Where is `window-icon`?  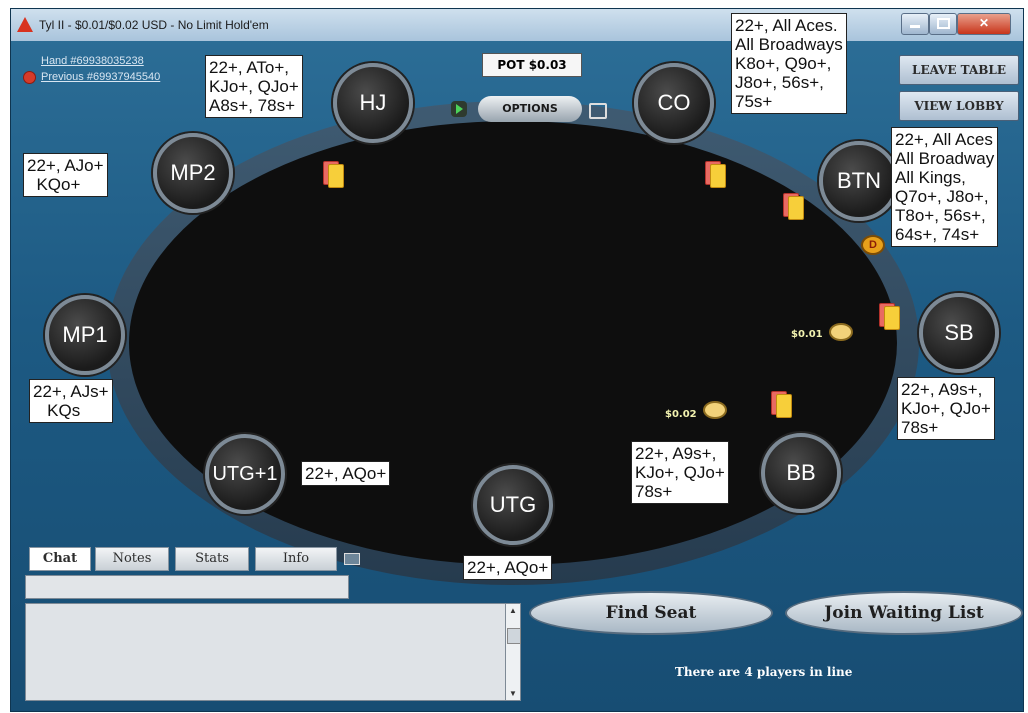
window-icon is located at coordinates (598, 111).